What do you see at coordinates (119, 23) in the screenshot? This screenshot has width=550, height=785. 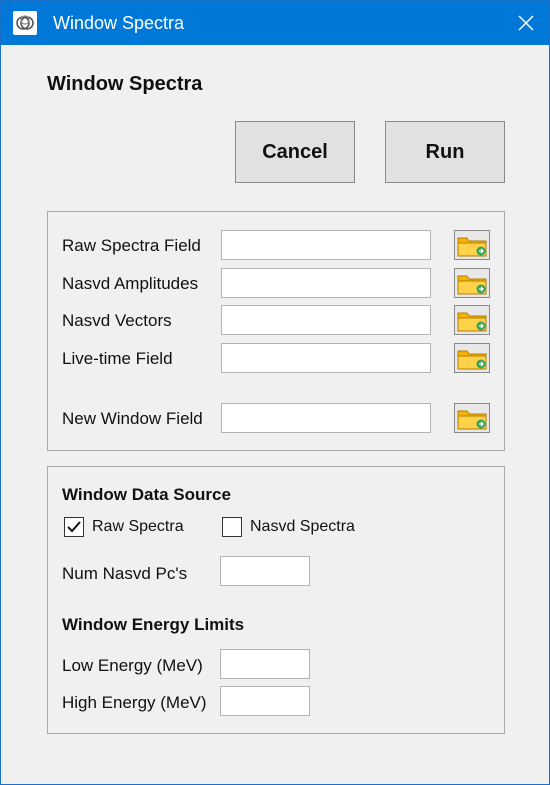 I see `window-title: Window Spectra` at bounding box center [119, 23].